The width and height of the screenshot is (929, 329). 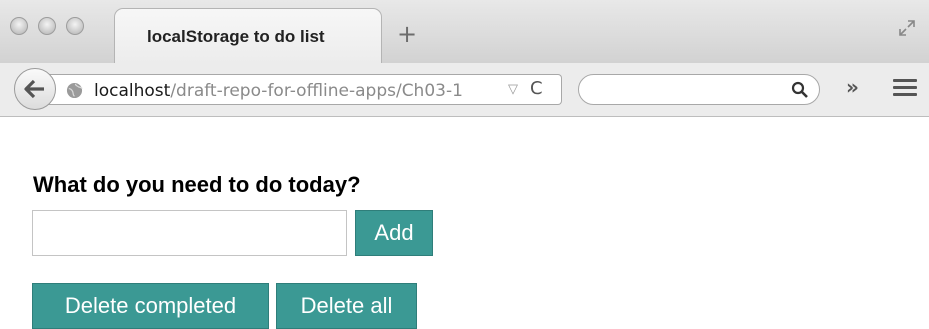 What do you see at coordinates (189, 233) in the screenshot?
I see `todo-input` at bounding box center [189, 233].